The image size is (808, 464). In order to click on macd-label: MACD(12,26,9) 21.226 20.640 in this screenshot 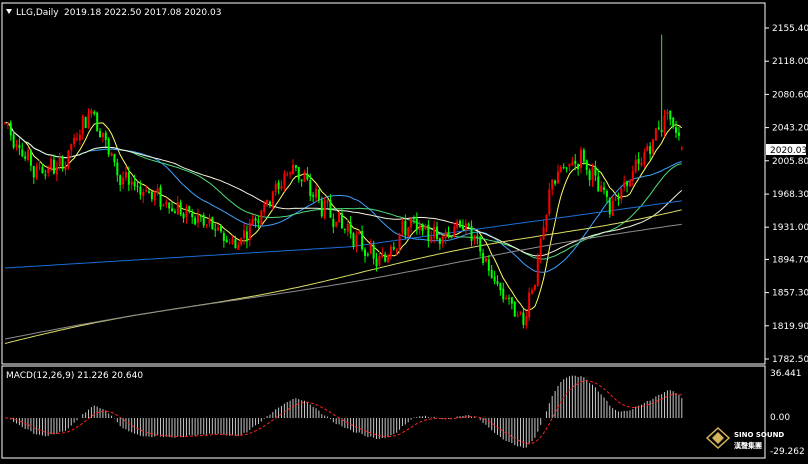, I will do `click(74, 376)`.